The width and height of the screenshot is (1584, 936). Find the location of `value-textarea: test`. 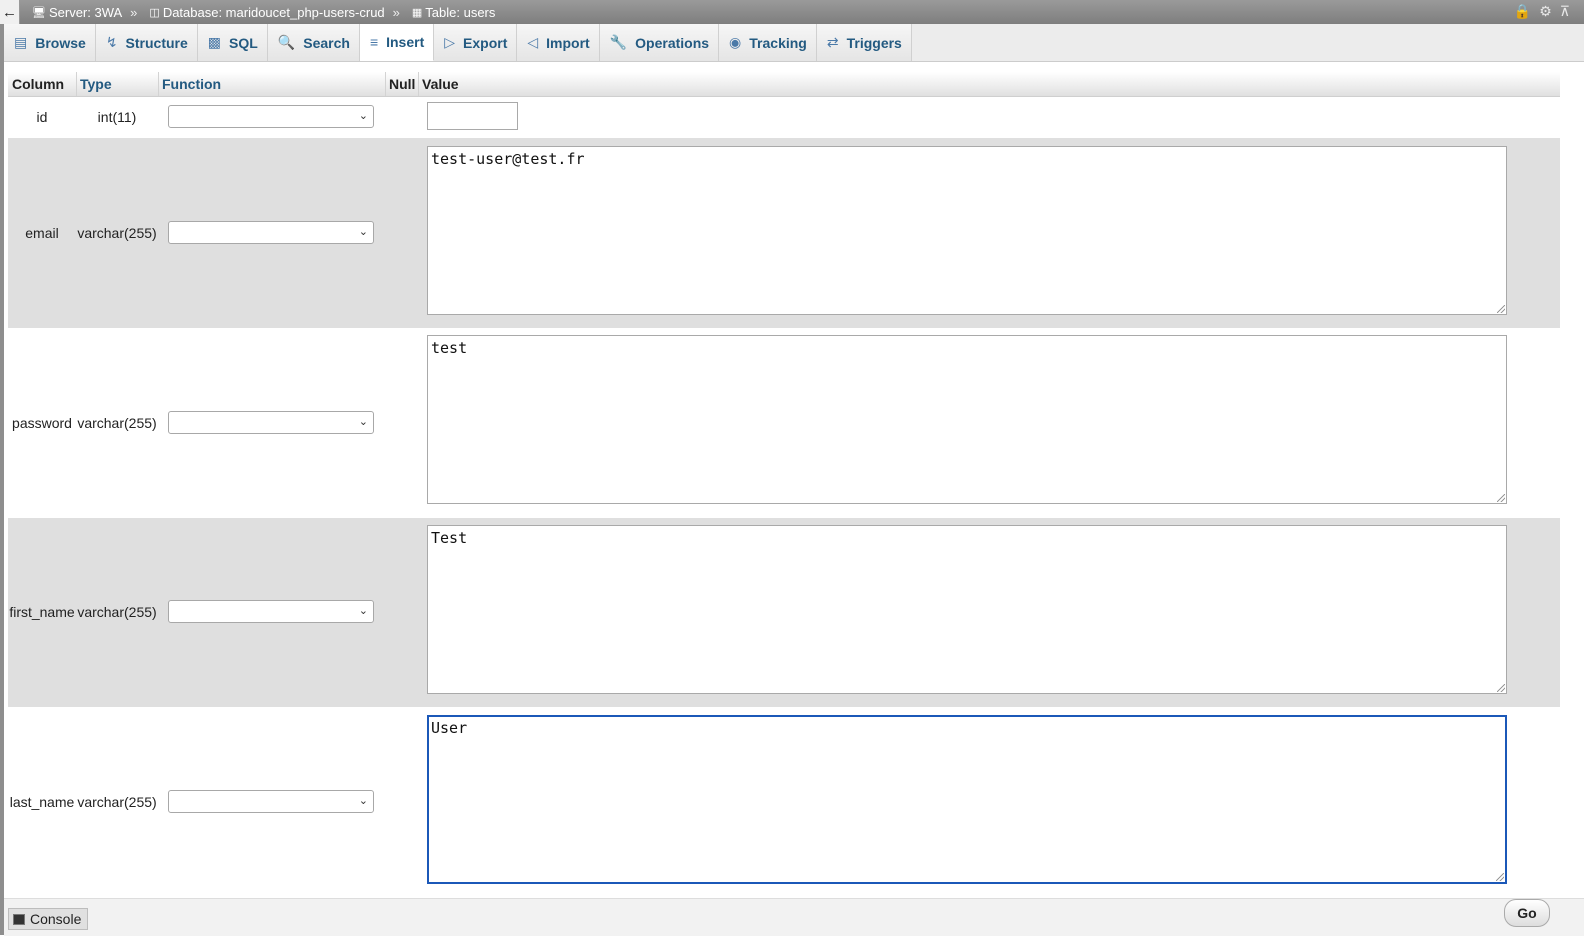

value-textarea: test is located at coordinates (967, 419).